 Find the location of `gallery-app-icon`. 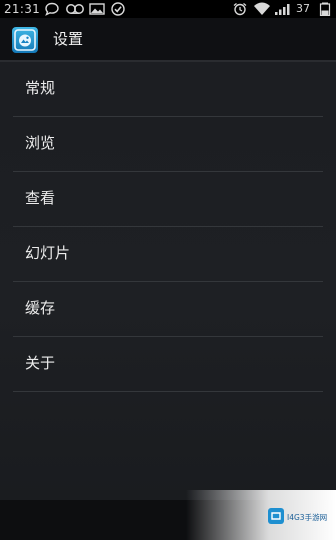

gallery-app-icon is located at coordinates (25, 40).